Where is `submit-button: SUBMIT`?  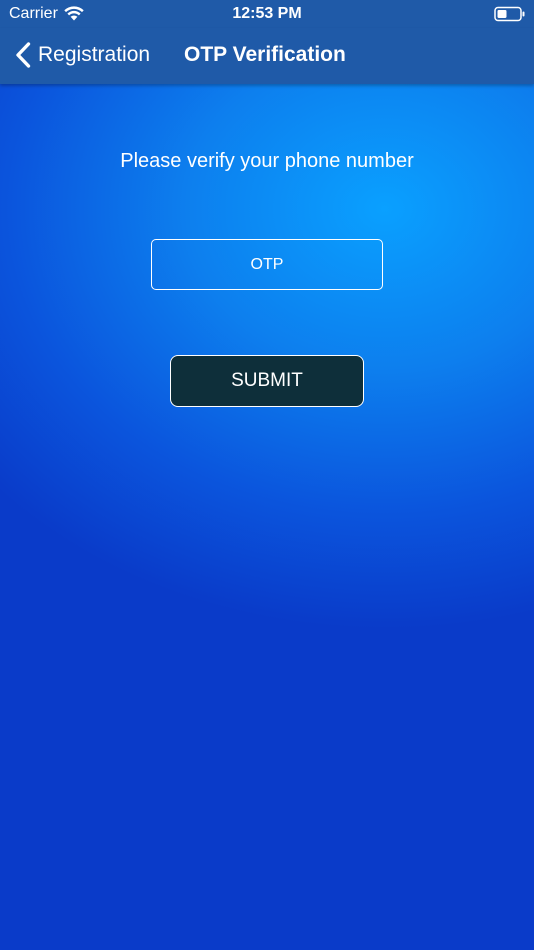
submit-button: SUBMIT is located at coordinates (267, 381).